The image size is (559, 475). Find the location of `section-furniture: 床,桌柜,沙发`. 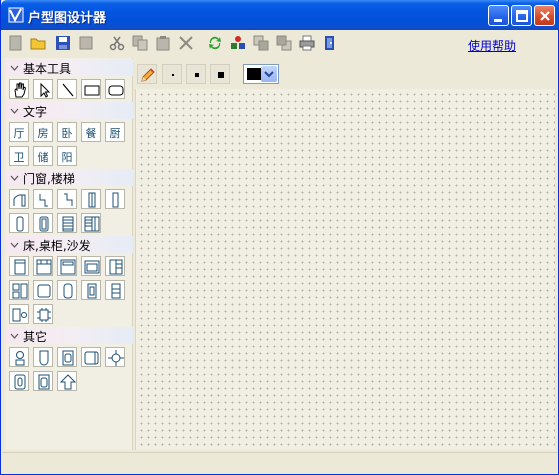

section-furniture: 床,桌柜,沙发 is located at coordinates (69, 244).